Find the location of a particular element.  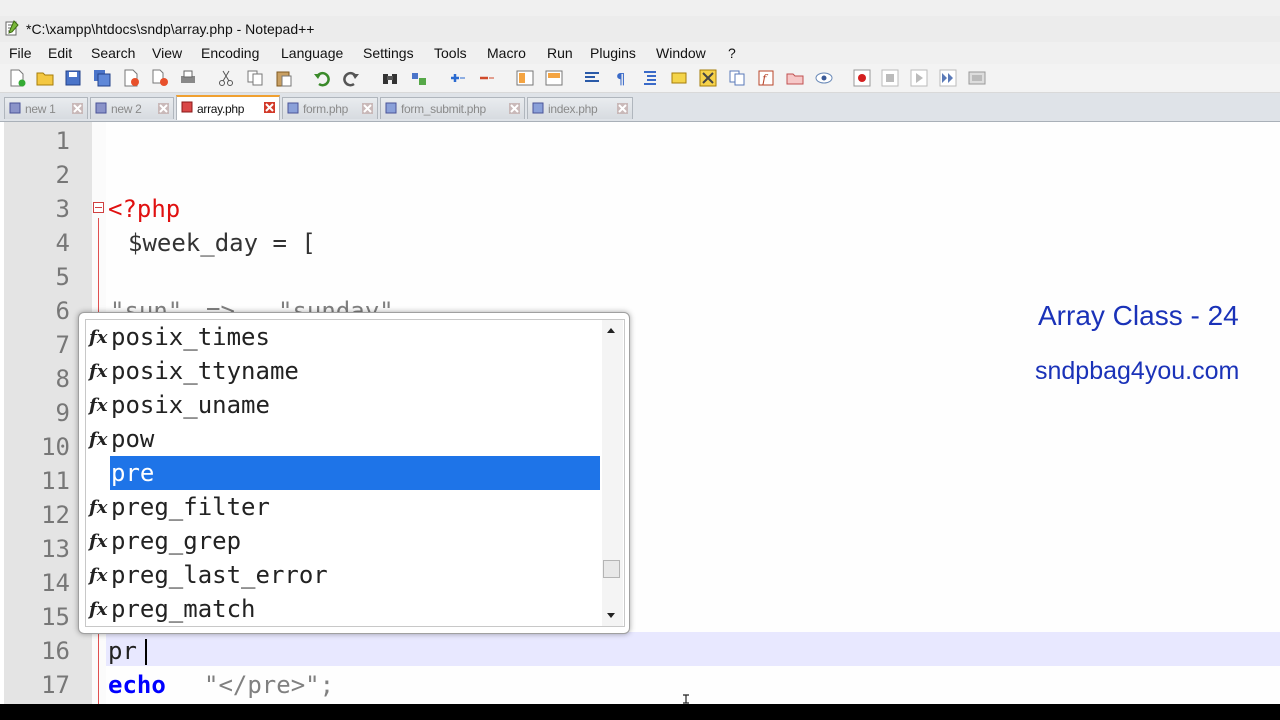

menu-search: Search is located at coordinates (113, 53).